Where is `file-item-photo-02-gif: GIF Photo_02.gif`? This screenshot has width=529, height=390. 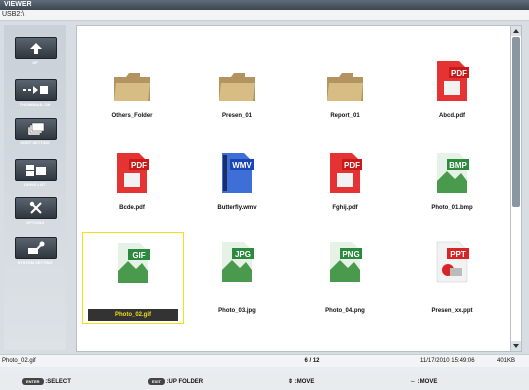 file-item-photo-02-gif: GIF Photo_02.gif is located at coordinates (133, 278).